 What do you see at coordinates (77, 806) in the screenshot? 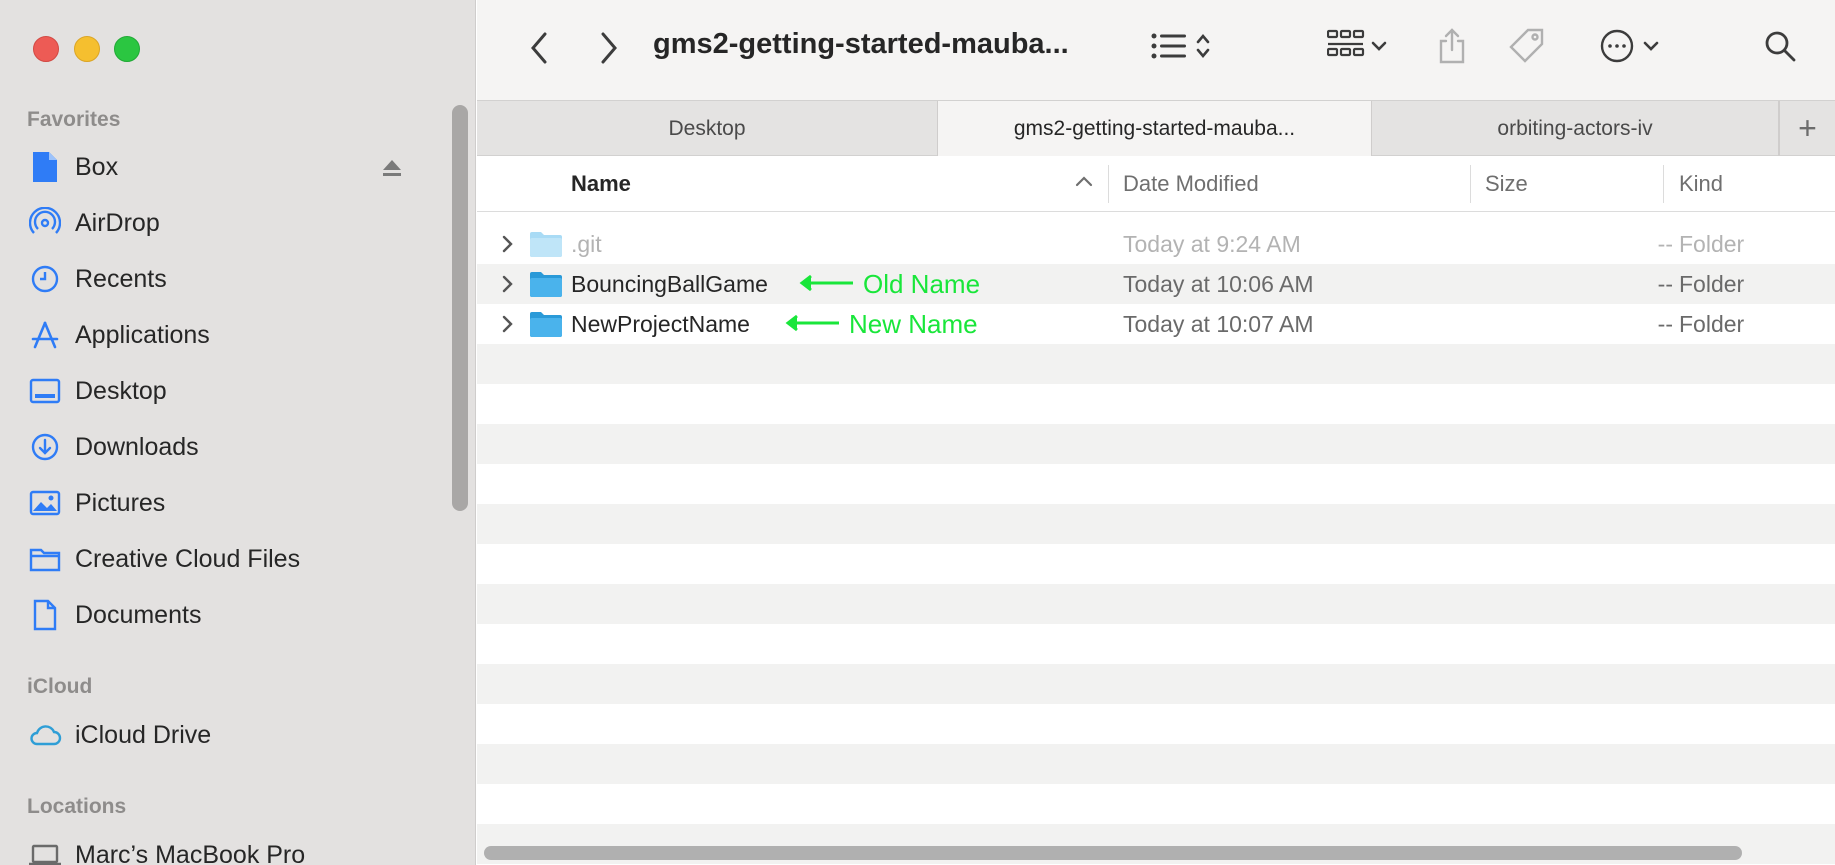
I see `locations-section-label: Locations` at bounding box center [77, 806].